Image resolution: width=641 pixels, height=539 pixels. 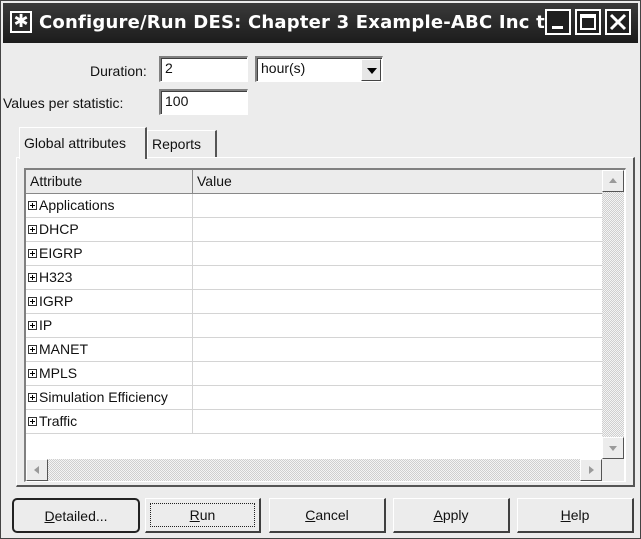 What do you see at coordinates (613, 448) in the screenshot?
I see `scroll-down-button` at bounding box center [613, 448].